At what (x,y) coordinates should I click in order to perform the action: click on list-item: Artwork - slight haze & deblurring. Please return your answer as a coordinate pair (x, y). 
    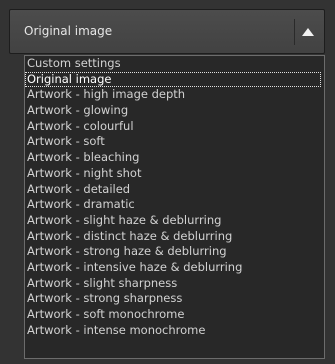
    Looking at the image, I should click on (174, 221).